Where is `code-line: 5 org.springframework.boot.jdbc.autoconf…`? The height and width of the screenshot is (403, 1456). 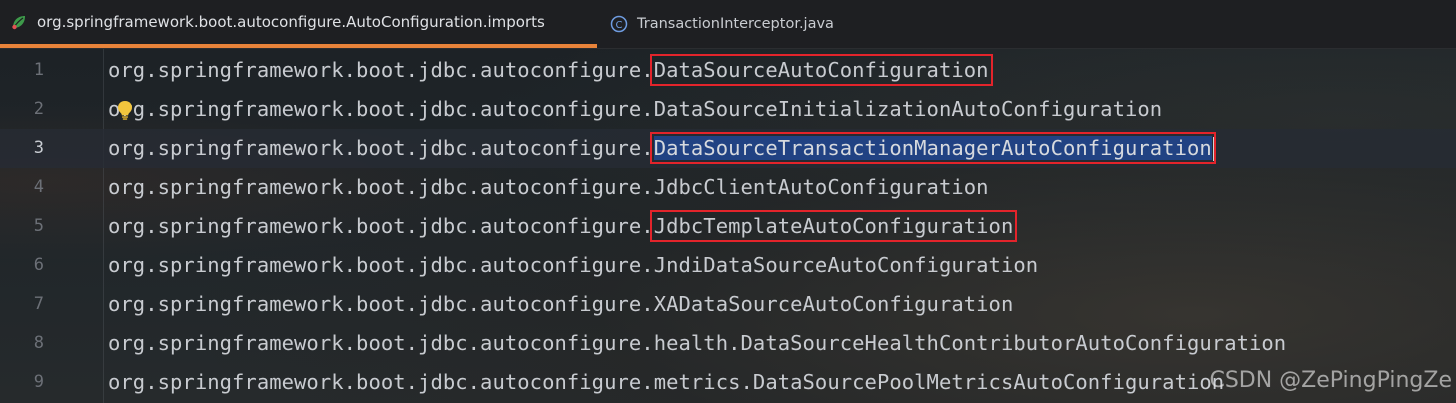 code-line: 5 org.springframework.boot.jdbc.autoconf… is located at coordinates (728, 226).